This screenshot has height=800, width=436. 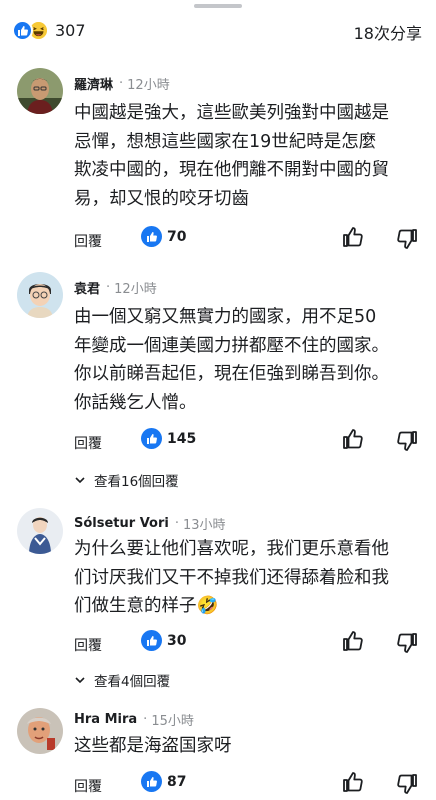 I want to click on comment-line: 们讨厌我们又干不掉我们还得舔着脸和我, so click(x=231, y=577).